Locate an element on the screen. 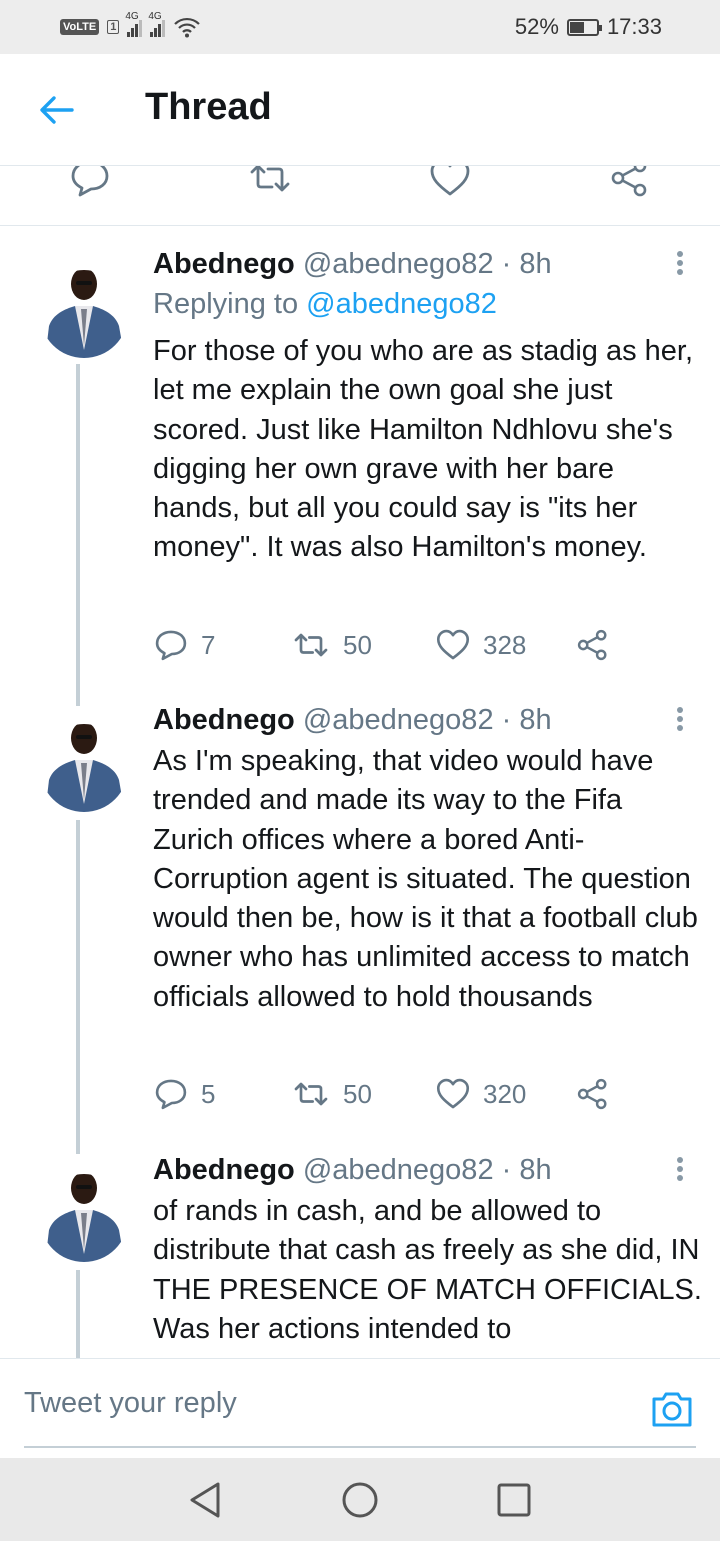  battery-icon is located at coordinates (584, 27).